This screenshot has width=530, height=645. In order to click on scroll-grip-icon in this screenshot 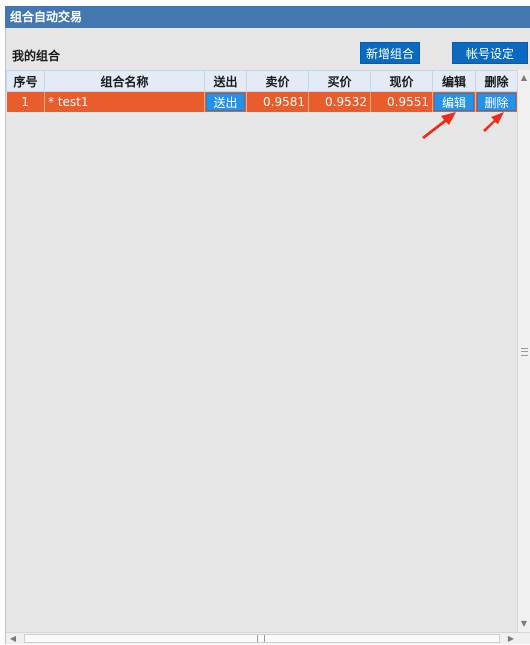, I will do `click(524, 352)`.